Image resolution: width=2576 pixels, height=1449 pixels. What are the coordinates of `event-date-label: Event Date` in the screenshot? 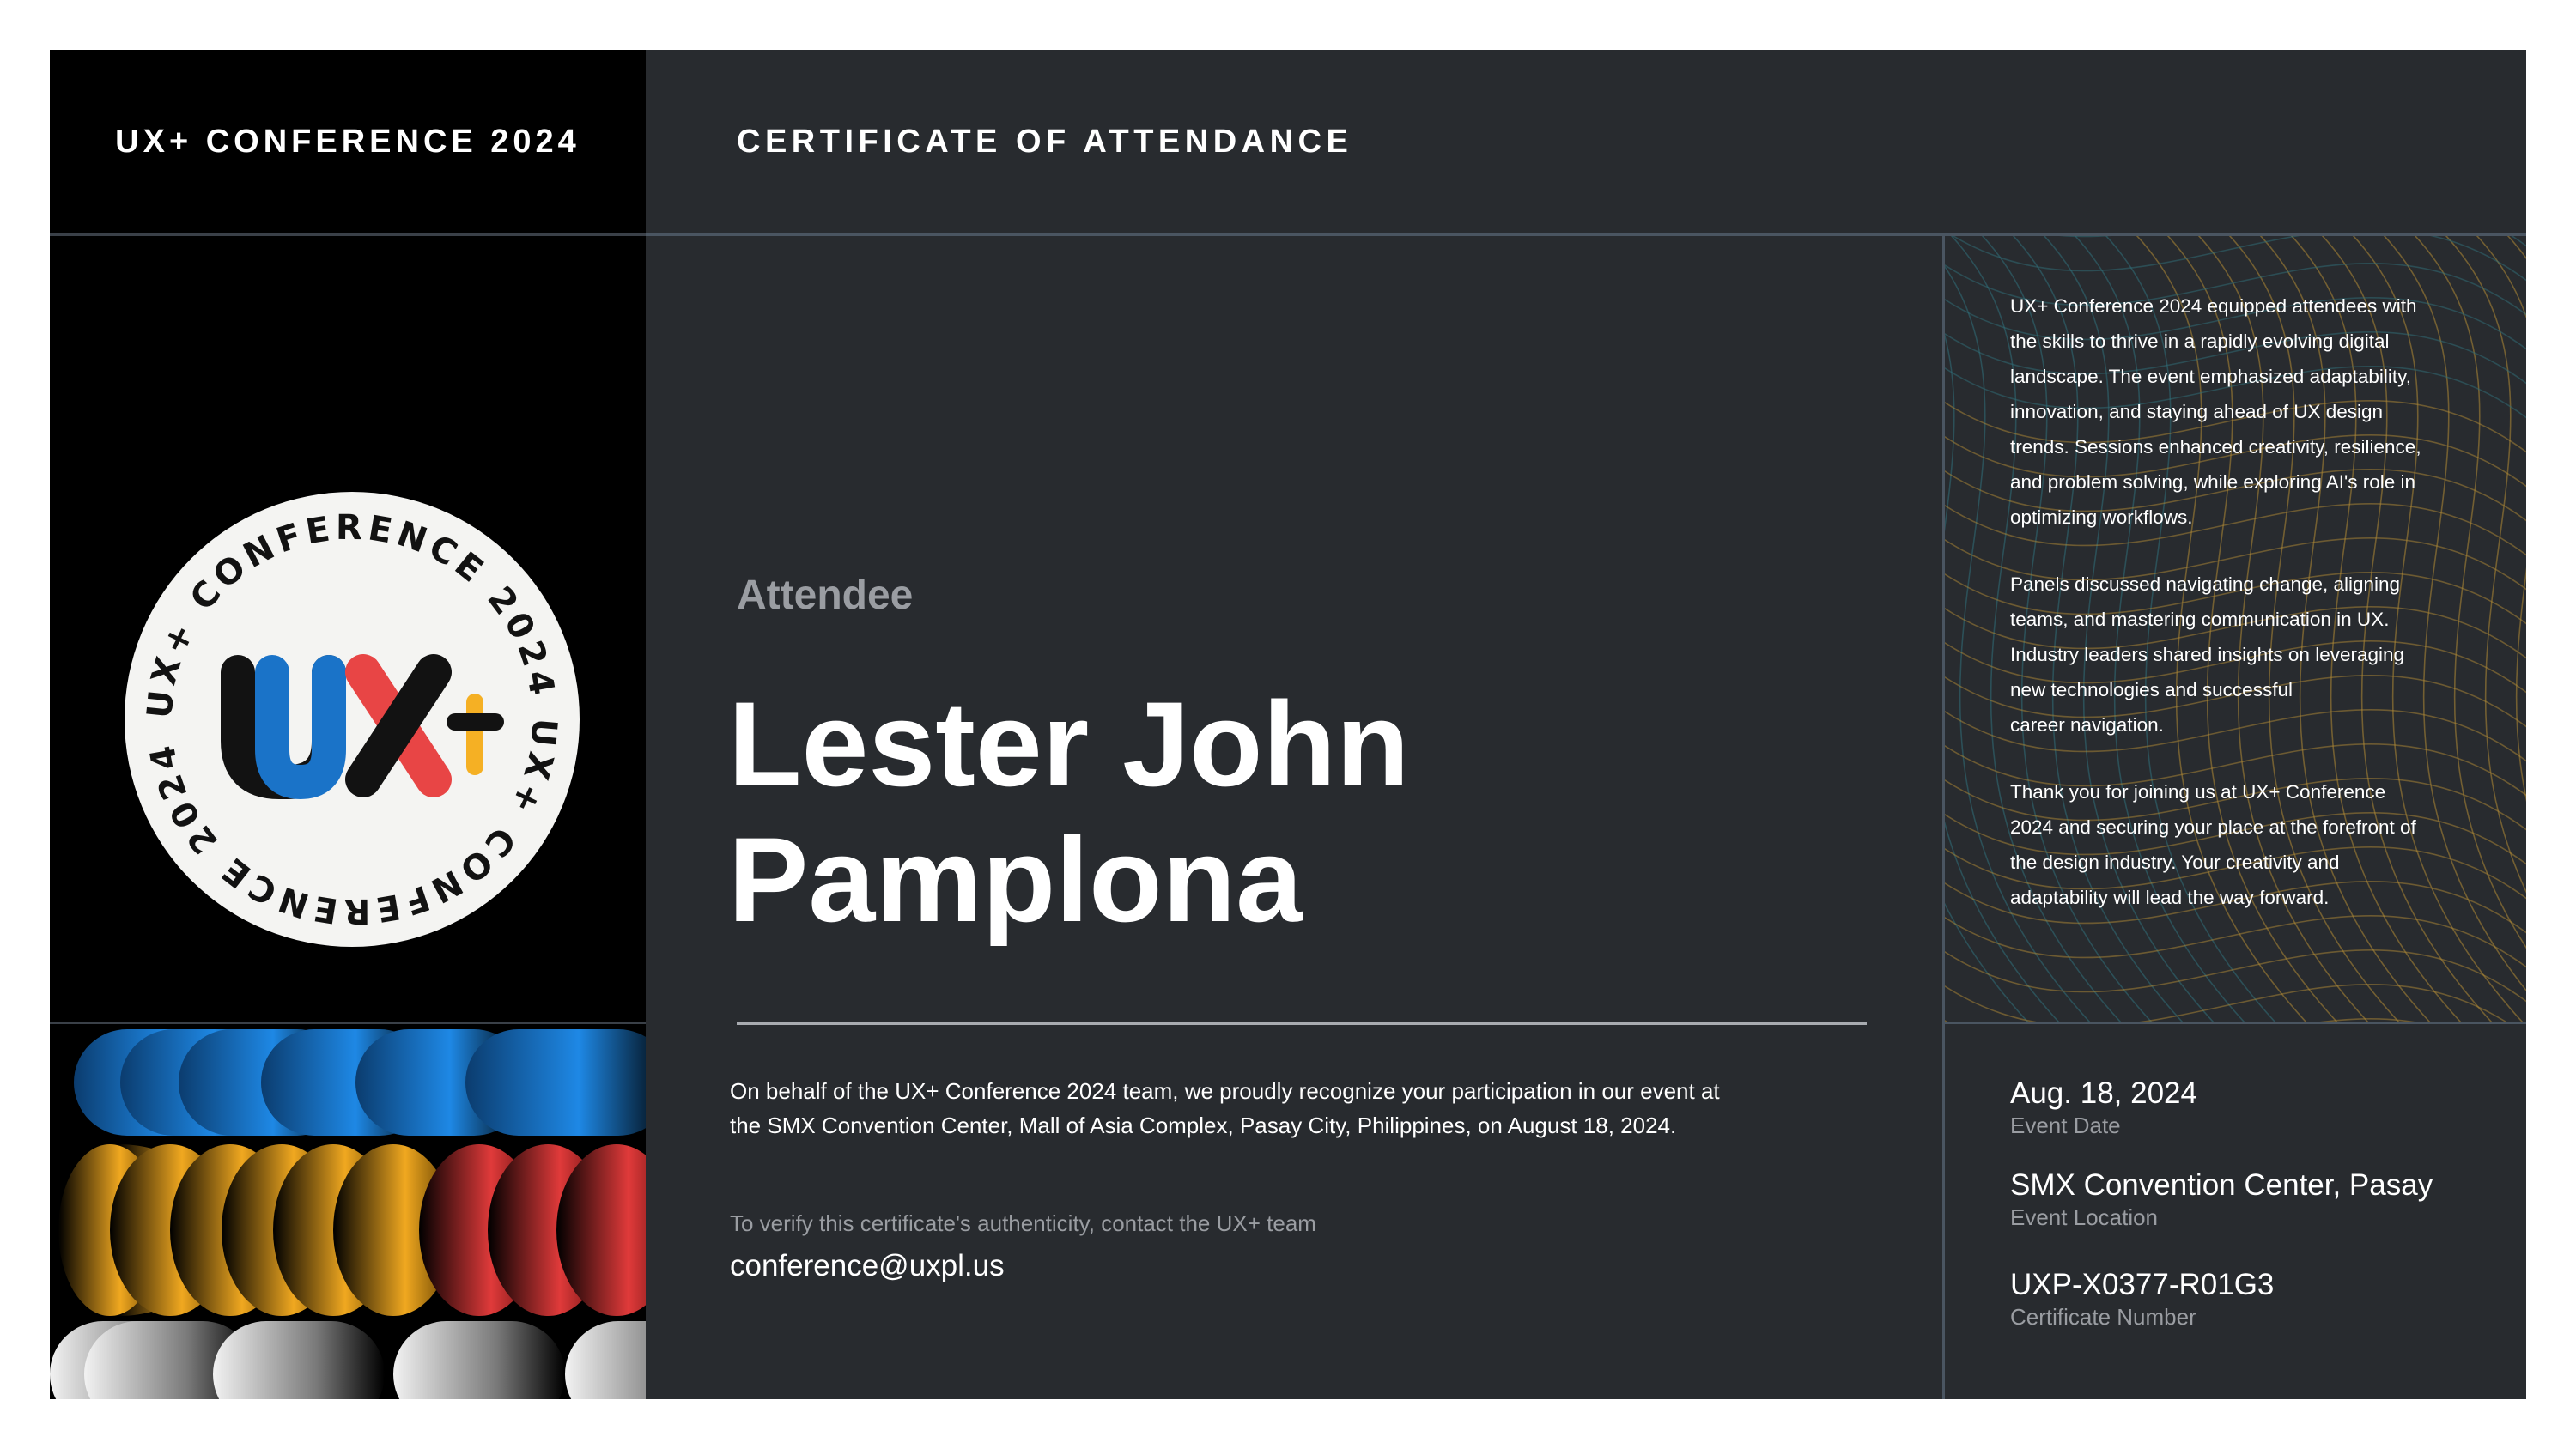 It's located at (2065, 1125).